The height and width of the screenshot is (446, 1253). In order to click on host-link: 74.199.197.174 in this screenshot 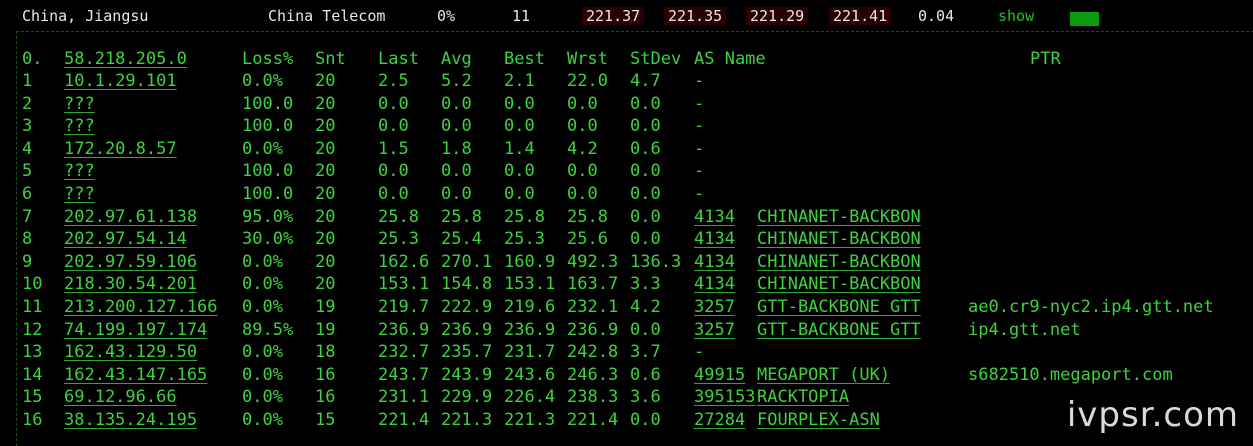, I will do `click(135, 330)`.